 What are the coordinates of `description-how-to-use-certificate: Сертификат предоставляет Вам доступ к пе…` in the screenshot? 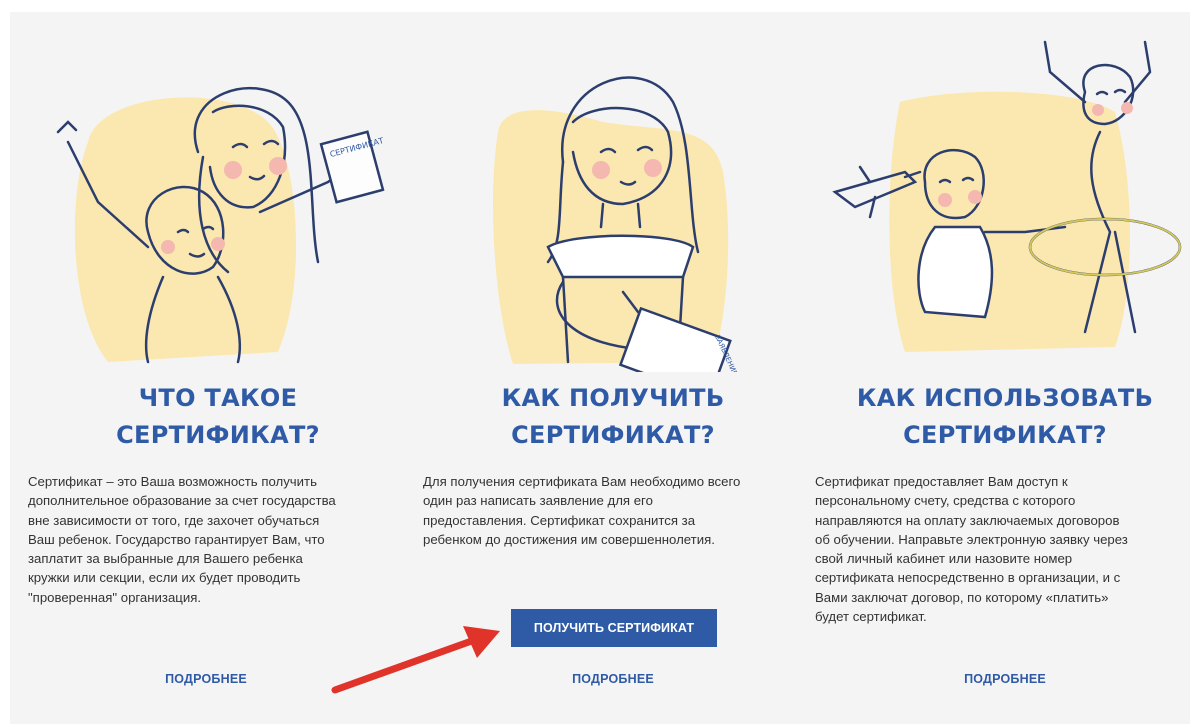 It's located at (996, 549).